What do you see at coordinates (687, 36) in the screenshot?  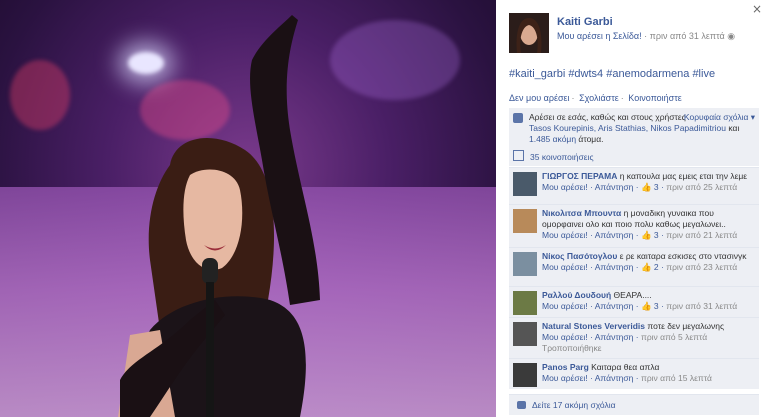 I see `post-time: πριν από 31 λεπτά` at bounding box center [687, 36].